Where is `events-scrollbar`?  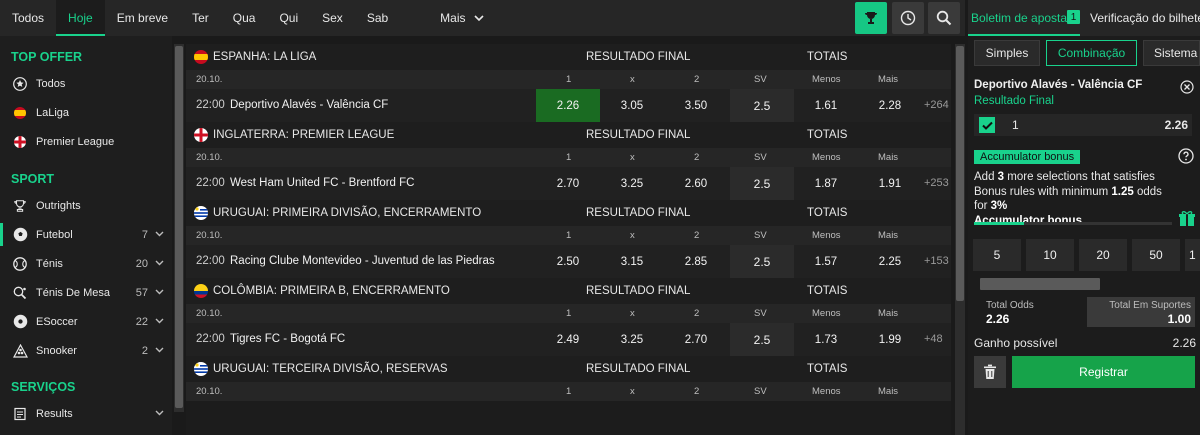
events-scrollbar is located at coordinates (960, 239).